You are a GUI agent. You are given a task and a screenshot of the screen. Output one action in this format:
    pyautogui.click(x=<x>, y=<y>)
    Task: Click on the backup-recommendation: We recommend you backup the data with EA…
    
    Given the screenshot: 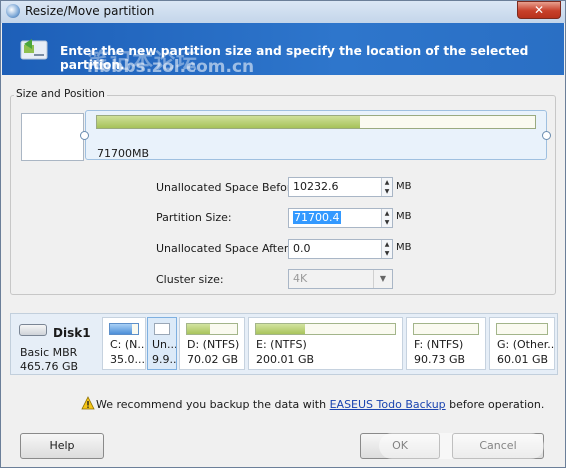 What is the action you would take?
    pyautogui.click(x=320, y=404)
    